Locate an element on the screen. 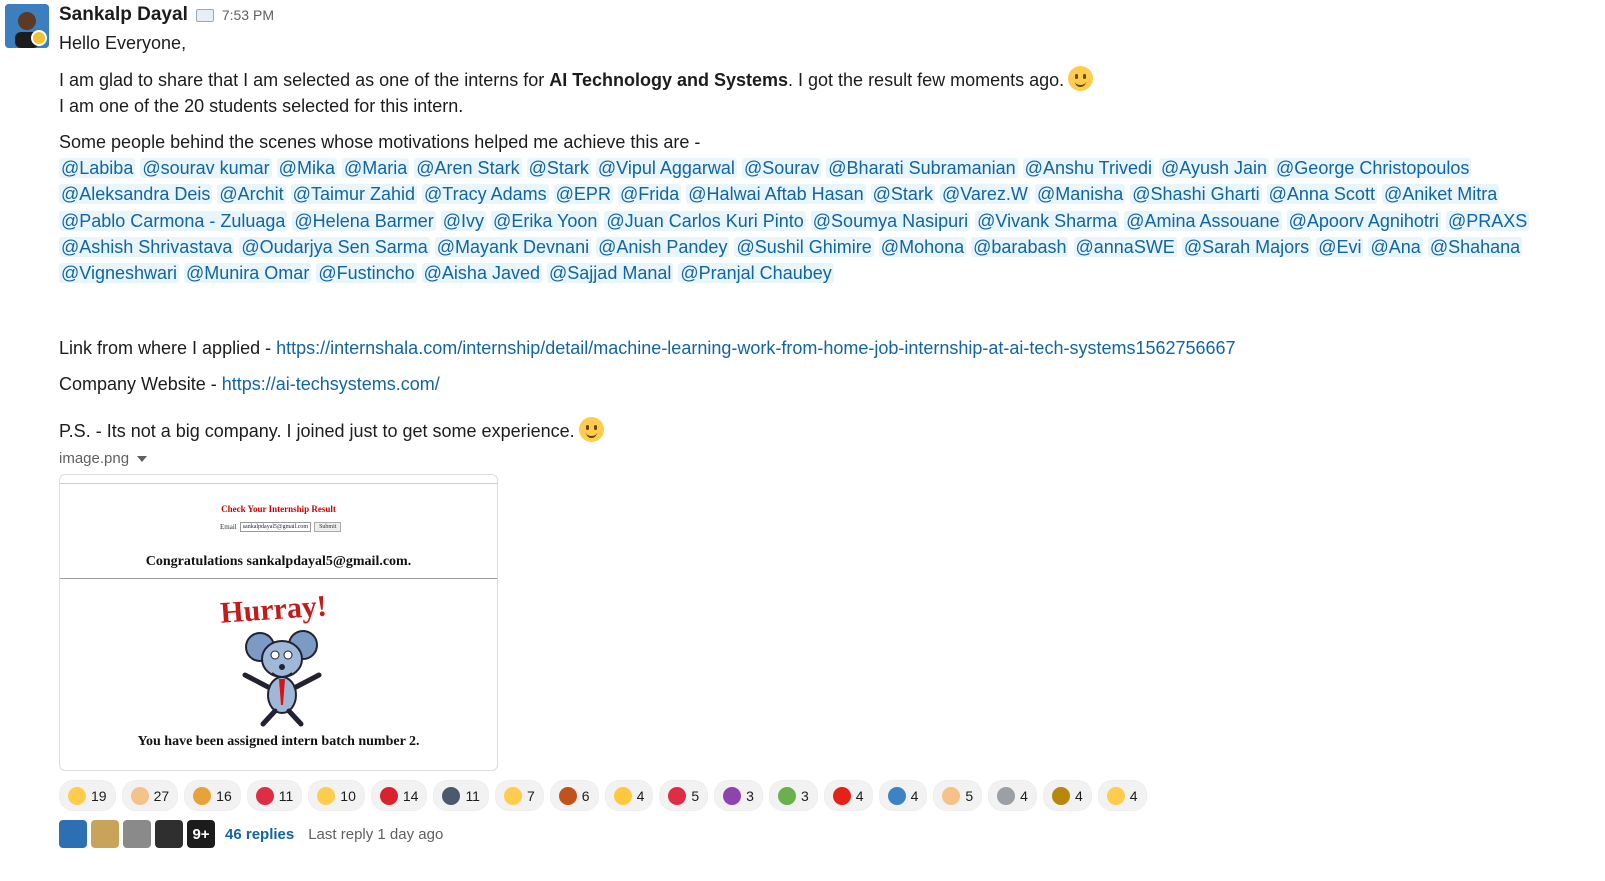 The height and width of the screenshot is (881, 1605). reaction-count: 3 is located at coordinates (750, 795).